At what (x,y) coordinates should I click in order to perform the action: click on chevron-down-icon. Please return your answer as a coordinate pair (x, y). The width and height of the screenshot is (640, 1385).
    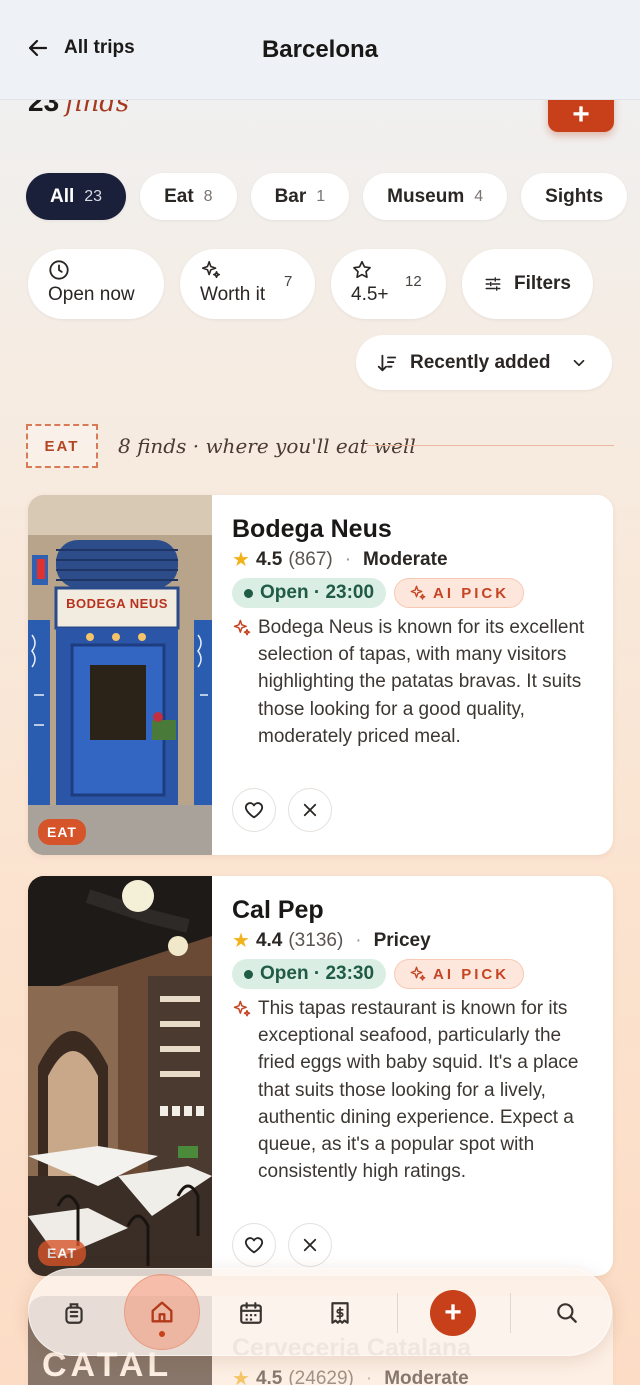
    Looking at the image, I should click on (579, 362).